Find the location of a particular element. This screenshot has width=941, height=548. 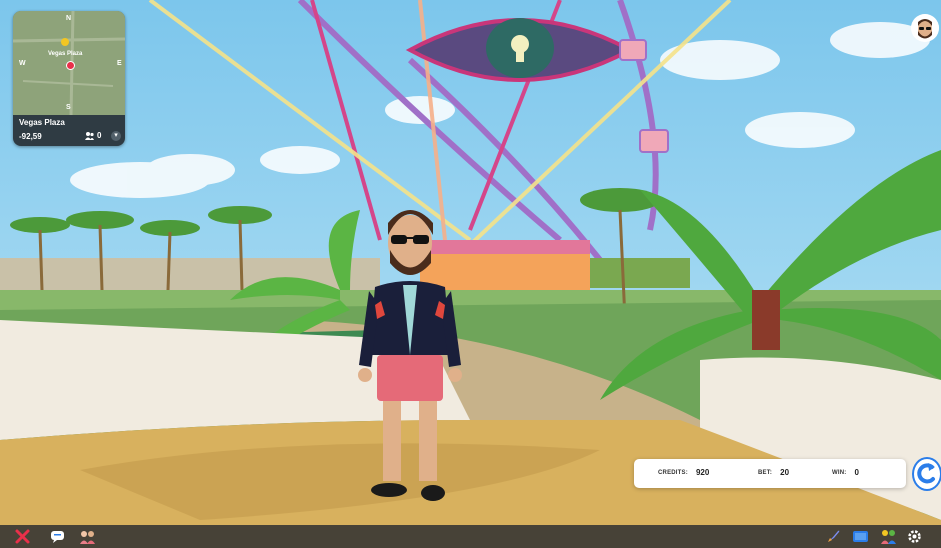

spin-icon is located at coordinates (926, 473).